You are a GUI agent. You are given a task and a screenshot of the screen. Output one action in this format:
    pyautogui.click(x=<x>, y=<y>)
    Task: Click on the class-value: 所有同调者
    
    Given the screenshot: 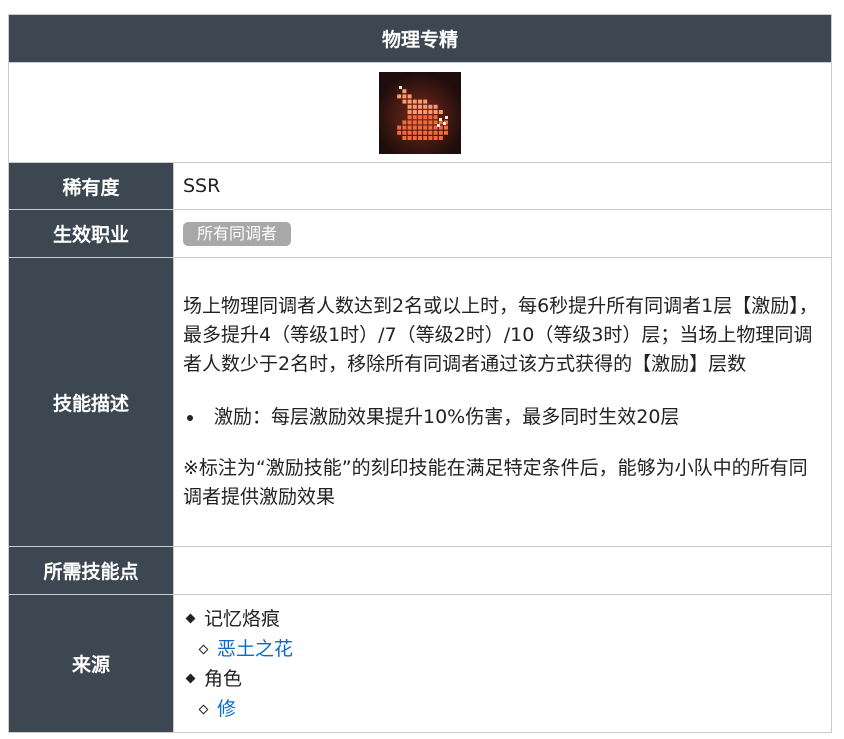 What is the action you would take?
    pyautogui.click(x=502, y=233)
    